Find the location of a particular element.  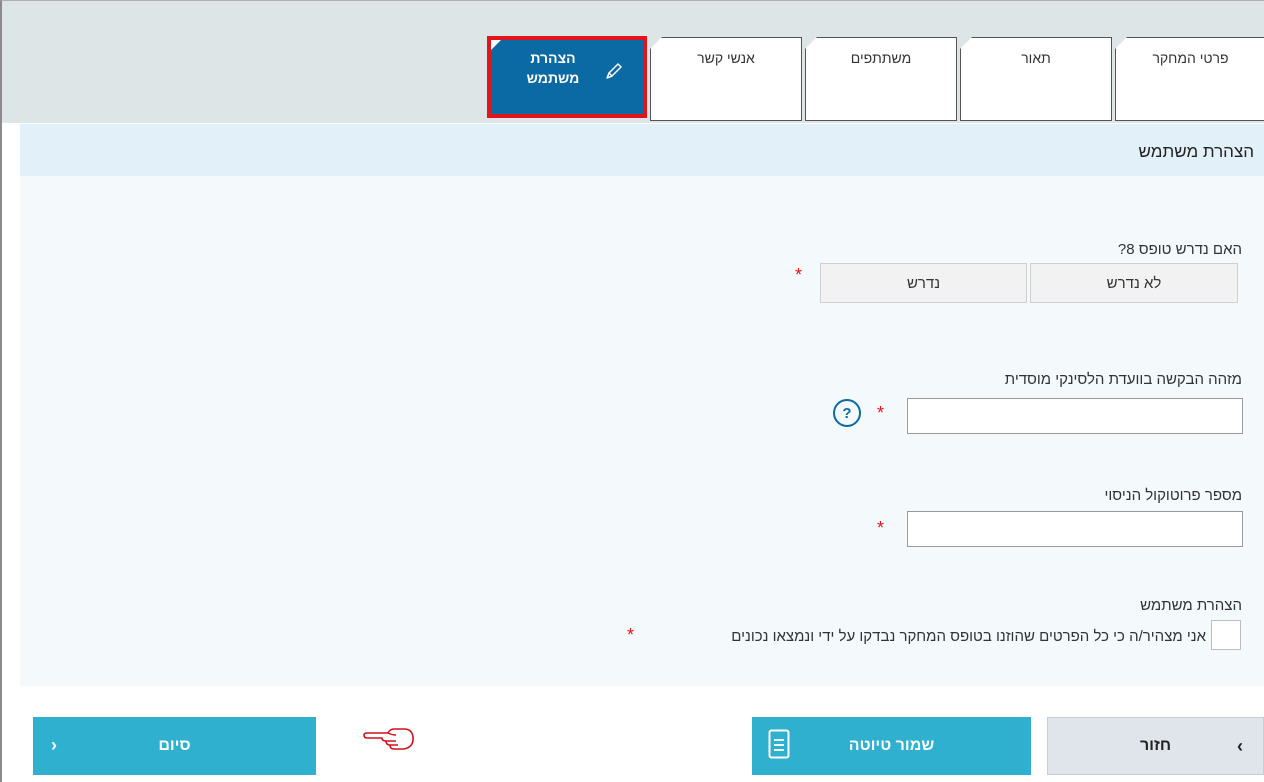

declaration-checkbox is located at coordinates (1226, 635).